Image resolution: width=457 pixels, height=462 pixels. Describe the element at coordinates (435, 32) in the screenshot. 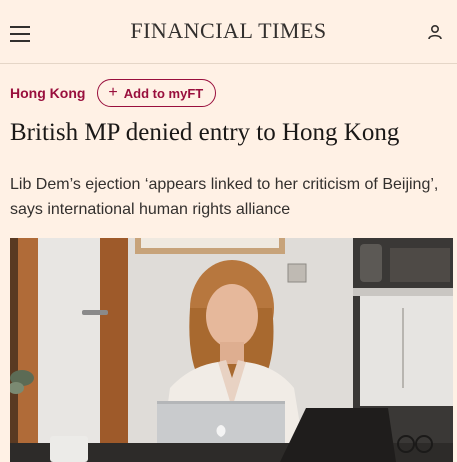

I see `user-account-icon` at that location.